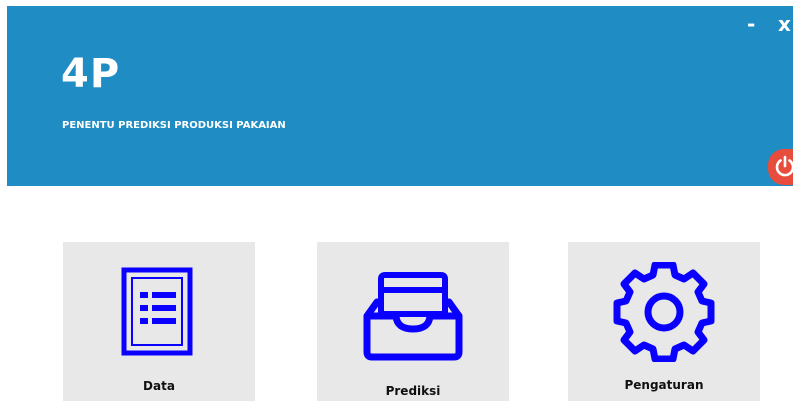  What do you see at coordinates (413, 391) in the screenshot?
I see `menu-tile-prediksi-label: Prediksi` at bounding box center [413, 391].